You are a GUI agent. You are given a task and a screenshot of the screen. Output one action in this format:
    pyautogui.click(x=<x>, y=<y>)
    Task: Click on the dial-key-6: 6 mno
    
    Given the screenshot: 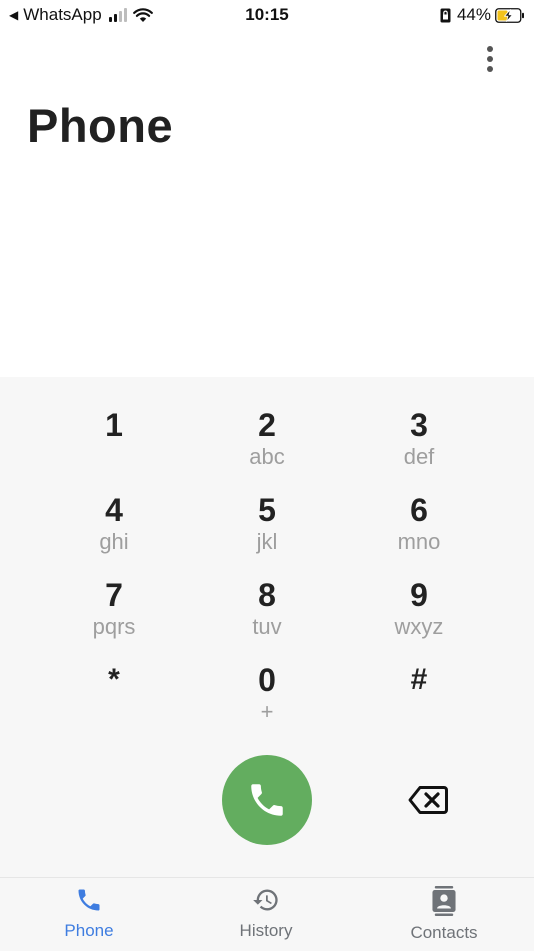 What is the action you would take?
    pyautogui.click(x=419, y=532)
    